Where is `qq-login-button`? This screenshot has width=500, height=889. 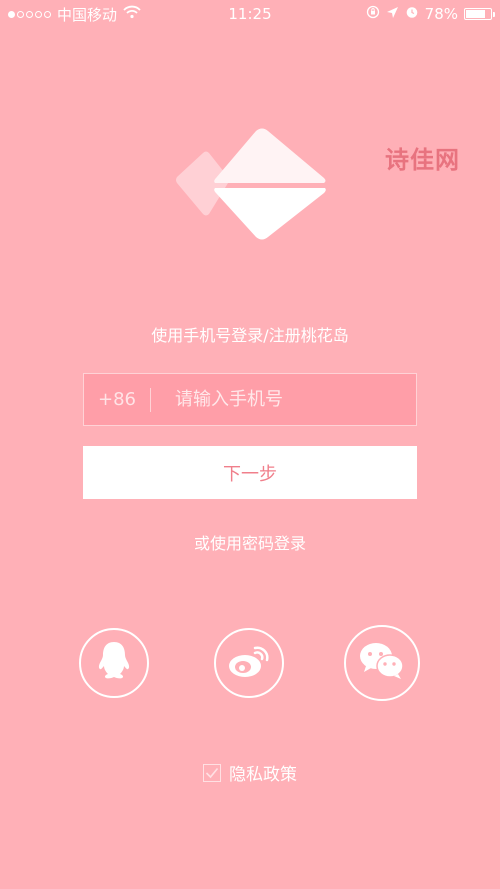 qq-login-button is located at coordinates (114, 663).